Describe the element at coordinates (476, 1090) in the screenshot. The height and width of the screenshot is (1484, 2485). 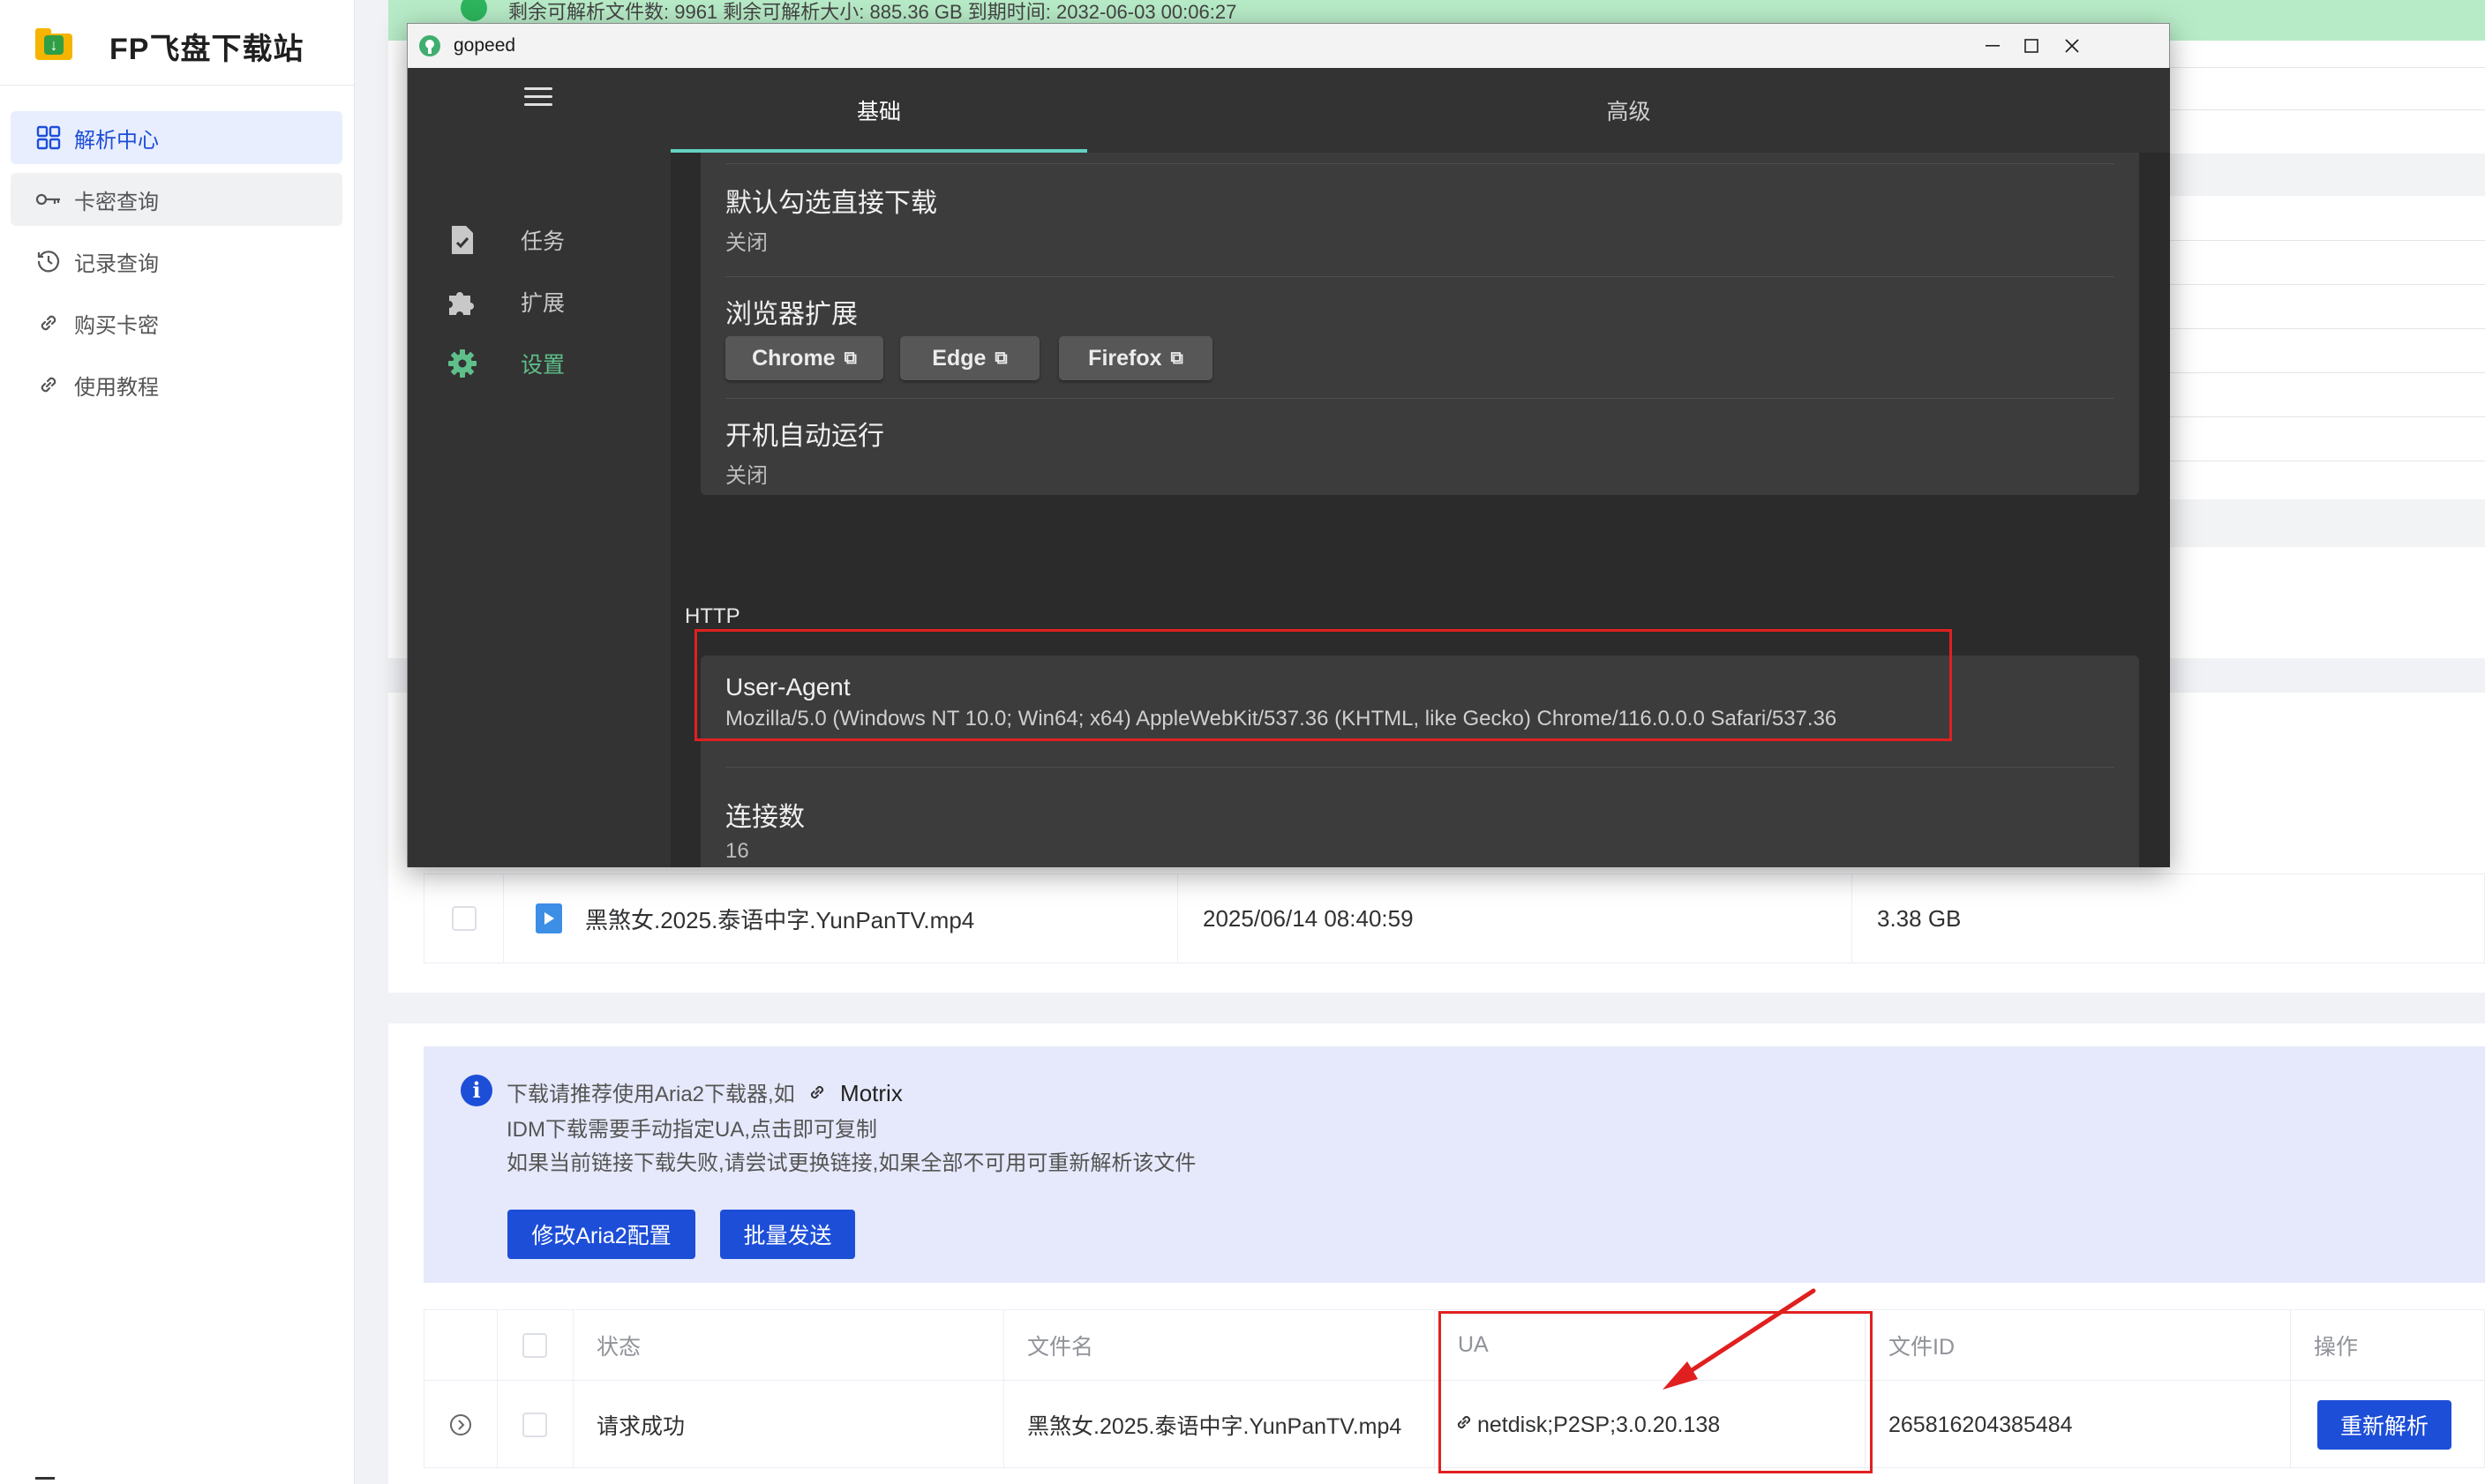
I see `info-icon: i` at that location.